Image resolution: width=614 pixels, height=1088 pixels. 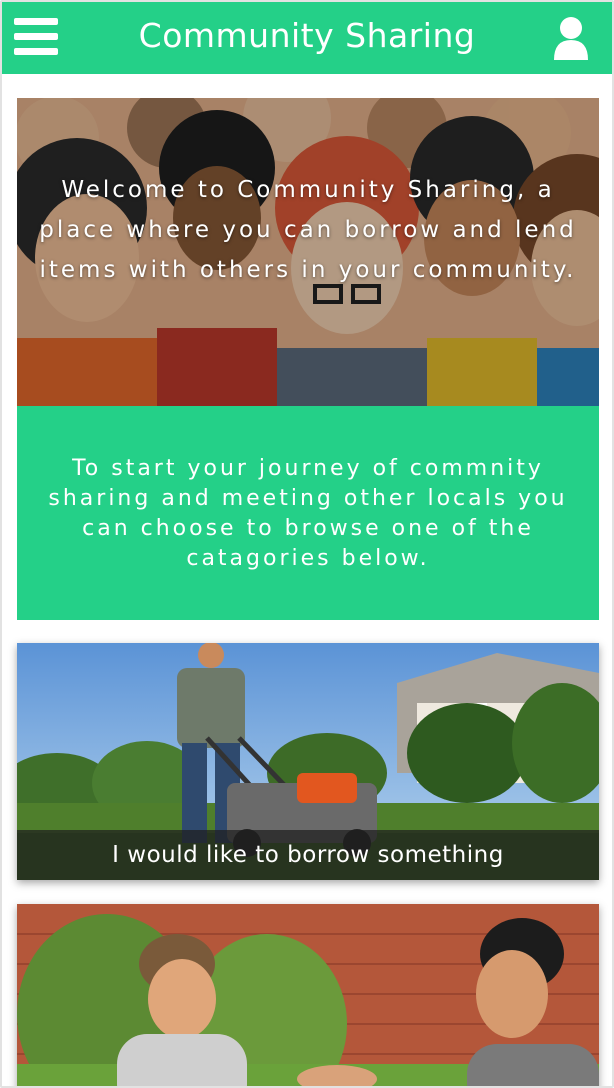 I want to click on borrow-caption: I would like to borrow something, so click(x=308, y=855).